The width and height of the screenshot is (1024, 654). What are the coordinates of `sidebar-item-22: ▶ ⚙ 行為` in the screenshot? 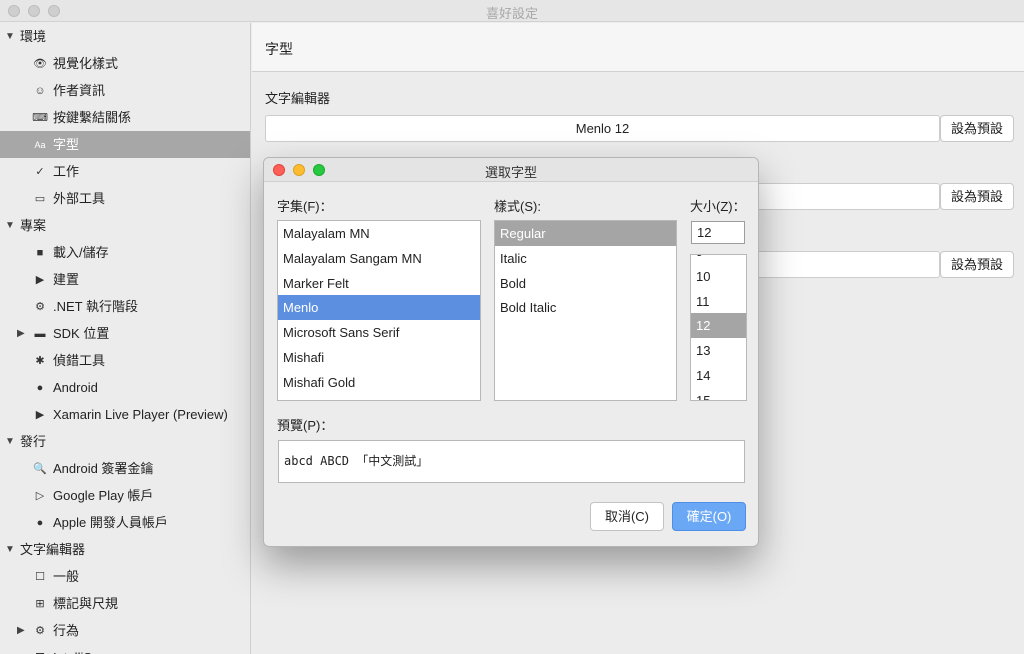 It's located at (125, 630).